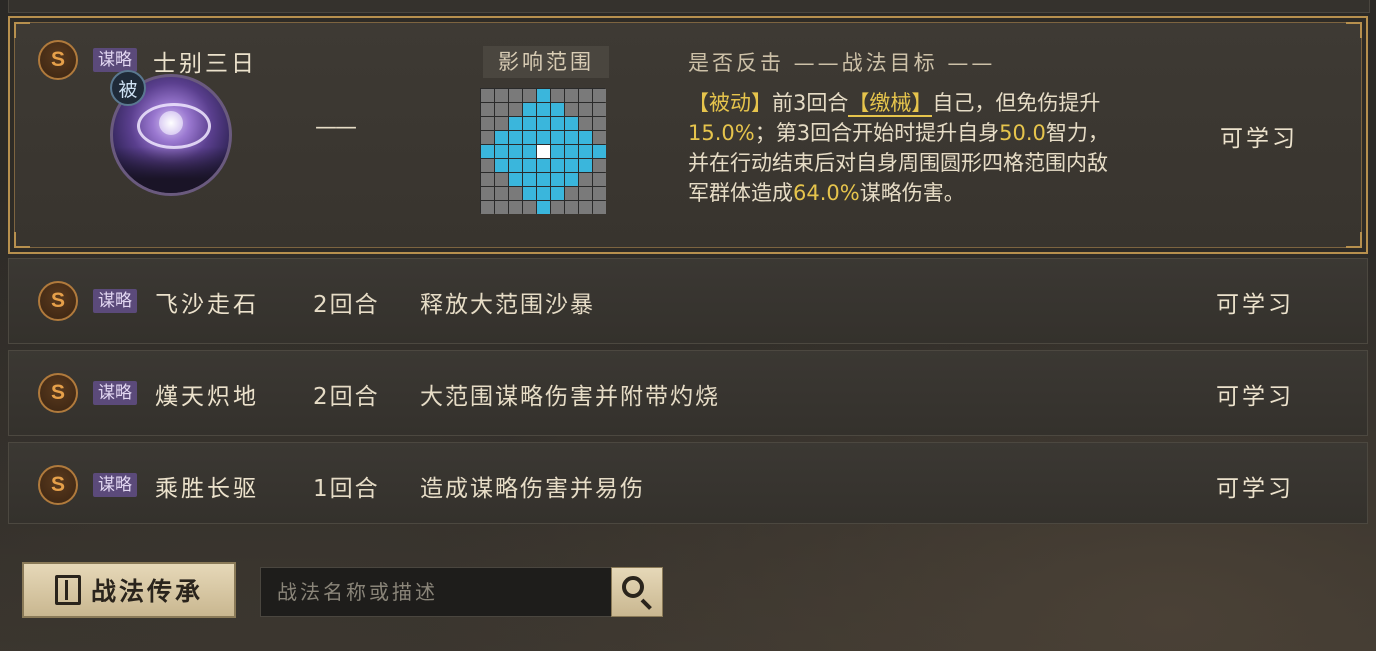 The width and height of the screenshot is (1376, 651). I want to click on description-segment: 【缴械】, so click(890, 104).